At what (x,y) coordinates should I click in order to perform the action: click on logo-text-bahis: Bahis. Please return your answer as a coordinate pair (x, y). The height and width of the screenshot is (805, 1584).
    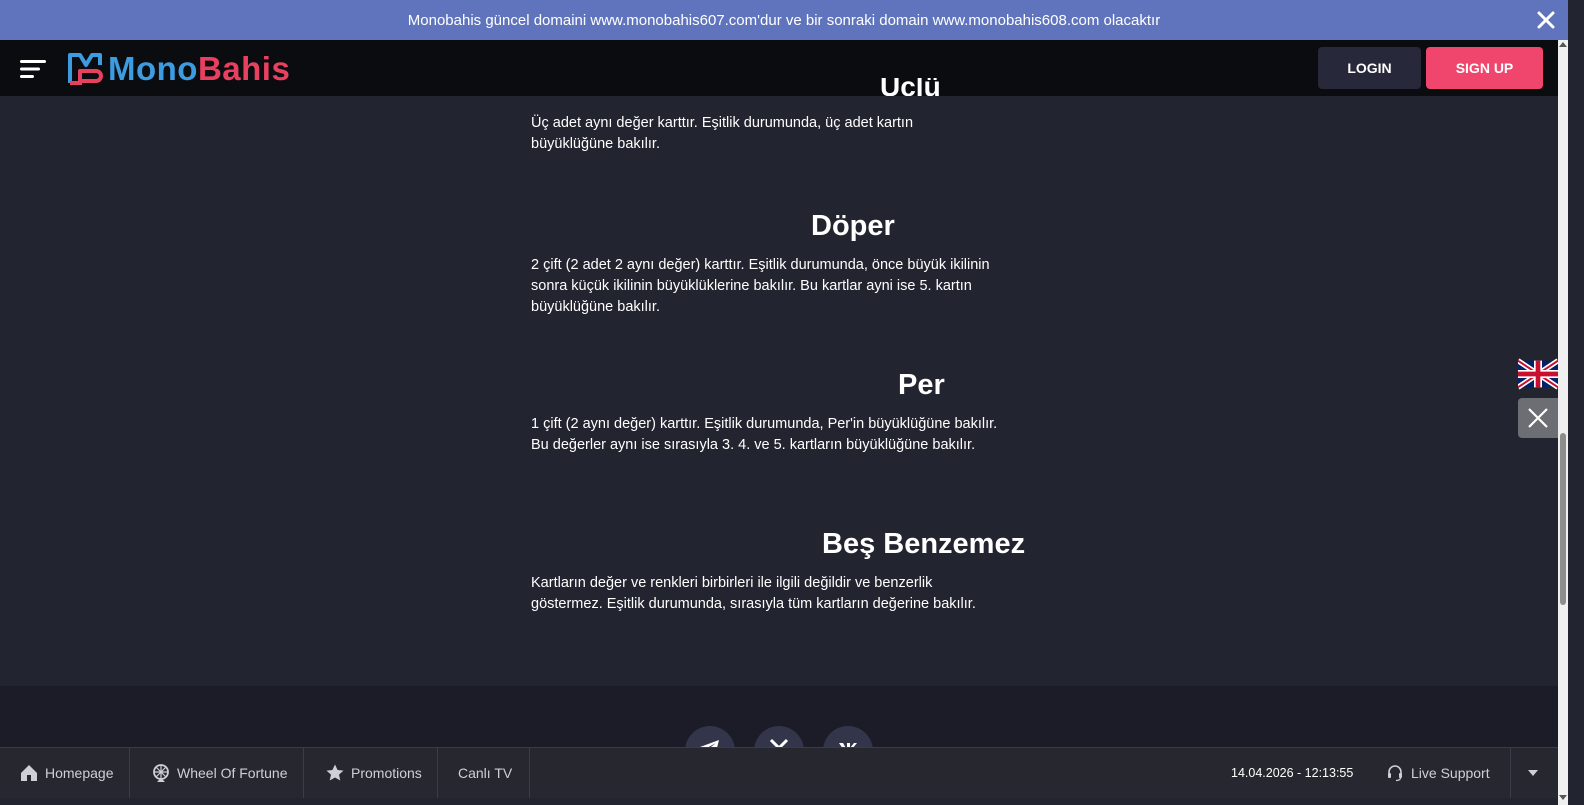
    Looking at the image, I should click on (244, 68).